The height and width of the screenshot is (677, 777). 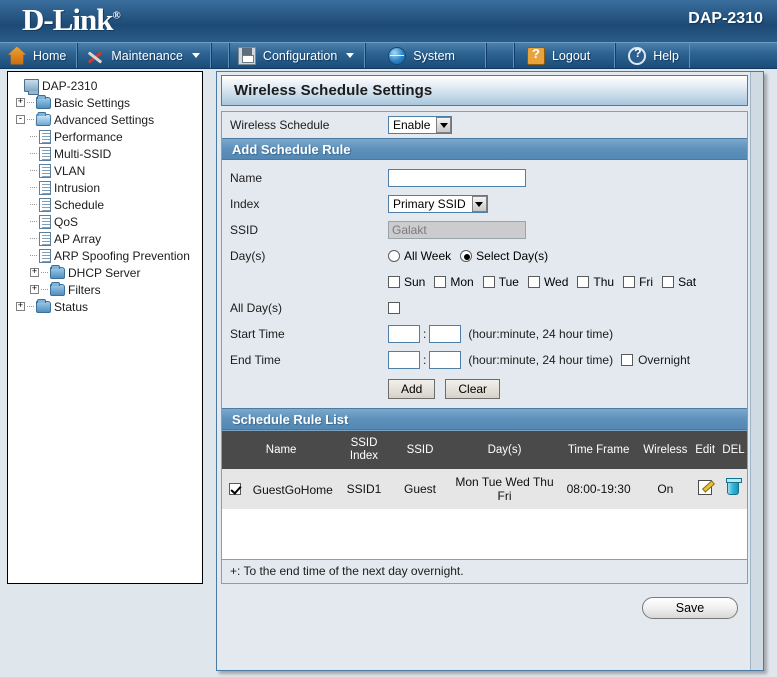 I want to click on chevron-down-icon-wireless-schedule, so click(x=444, y=125).